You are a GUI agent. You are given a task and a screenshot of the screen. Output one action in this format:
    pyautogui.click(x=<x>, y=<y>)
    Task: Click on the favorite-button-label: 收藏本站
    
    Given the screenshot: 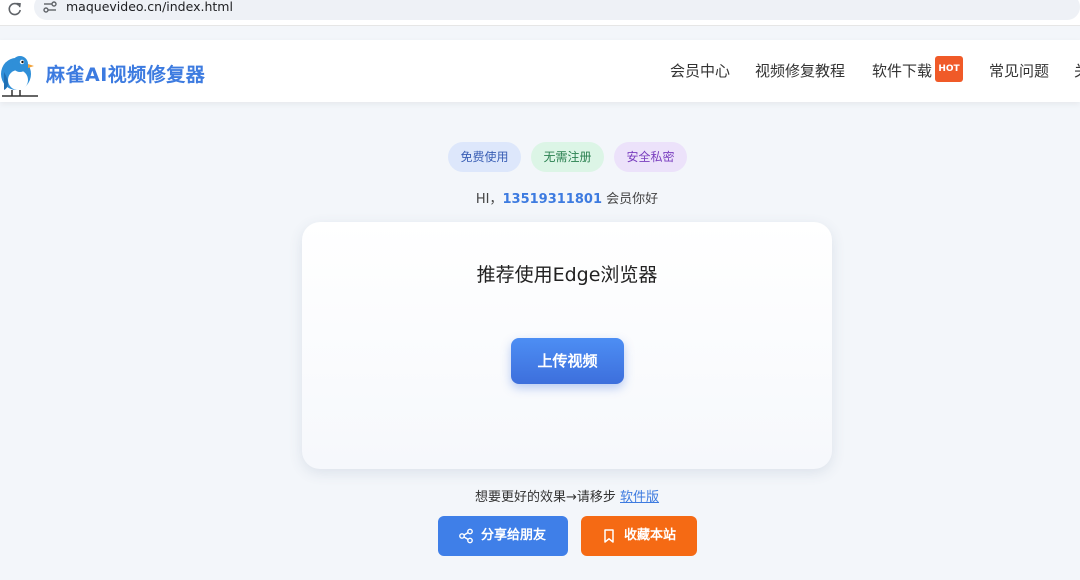 What is the action you would take?
    pyautogui.click(x=650, y=535)
    